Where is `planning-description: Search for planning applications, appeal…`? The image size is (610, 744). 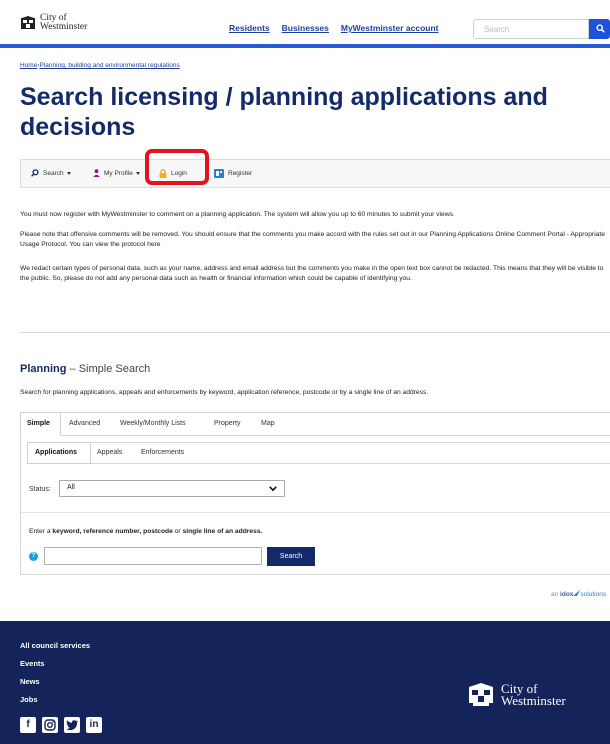 planning-description: Search for planning applications, appeal… is located at coordinates (224, 392).